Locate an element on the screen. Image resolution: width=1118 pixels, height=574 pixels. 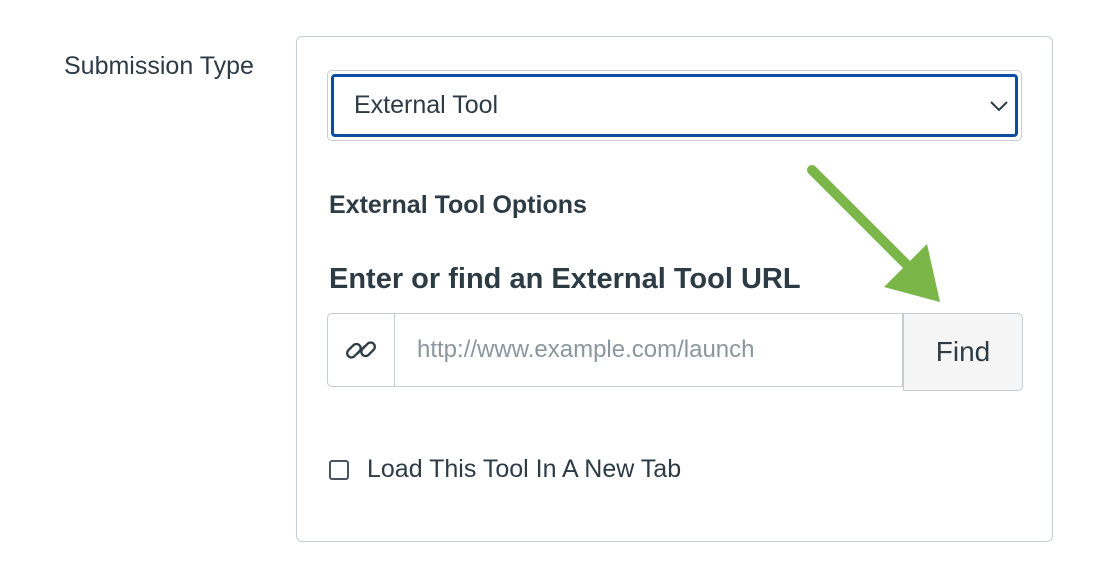
new-tab-option: Load This Tool In A New Tab is located at coordinates (505, 469).